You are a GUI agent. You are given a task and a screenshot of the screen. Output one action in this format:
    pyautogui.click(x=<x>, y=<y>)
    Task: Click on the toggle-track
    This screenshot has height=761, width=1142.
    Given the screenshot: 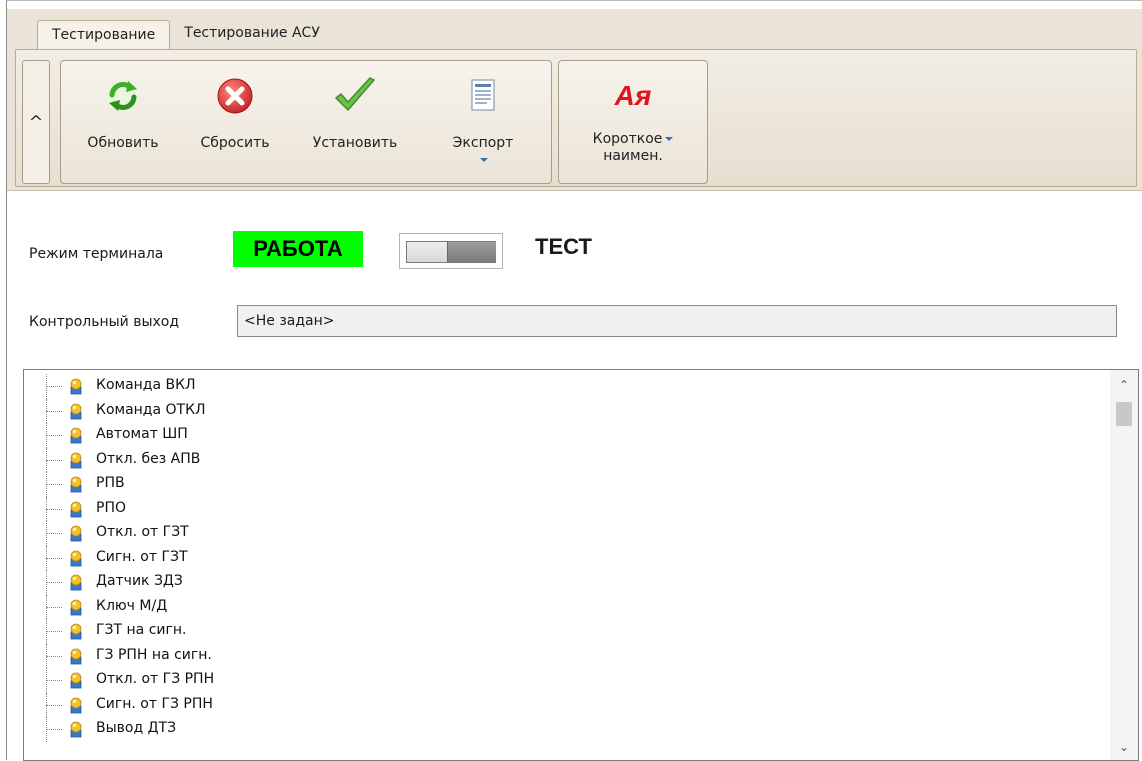 What is the action you would take?
    pyautogui.click(x=451, y=252)
    